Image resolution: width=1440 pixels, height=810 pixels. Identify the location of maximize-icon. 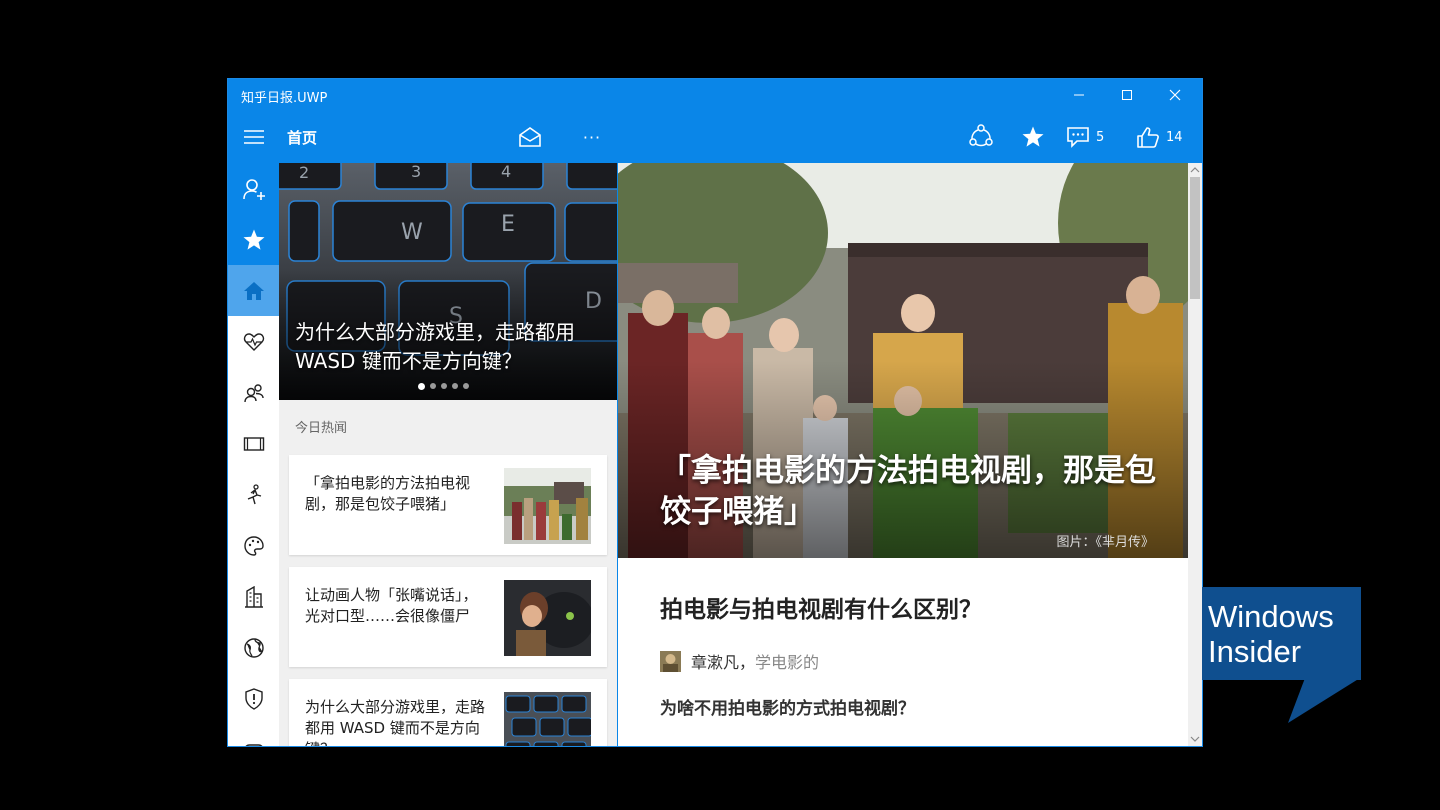
(1127, 95).